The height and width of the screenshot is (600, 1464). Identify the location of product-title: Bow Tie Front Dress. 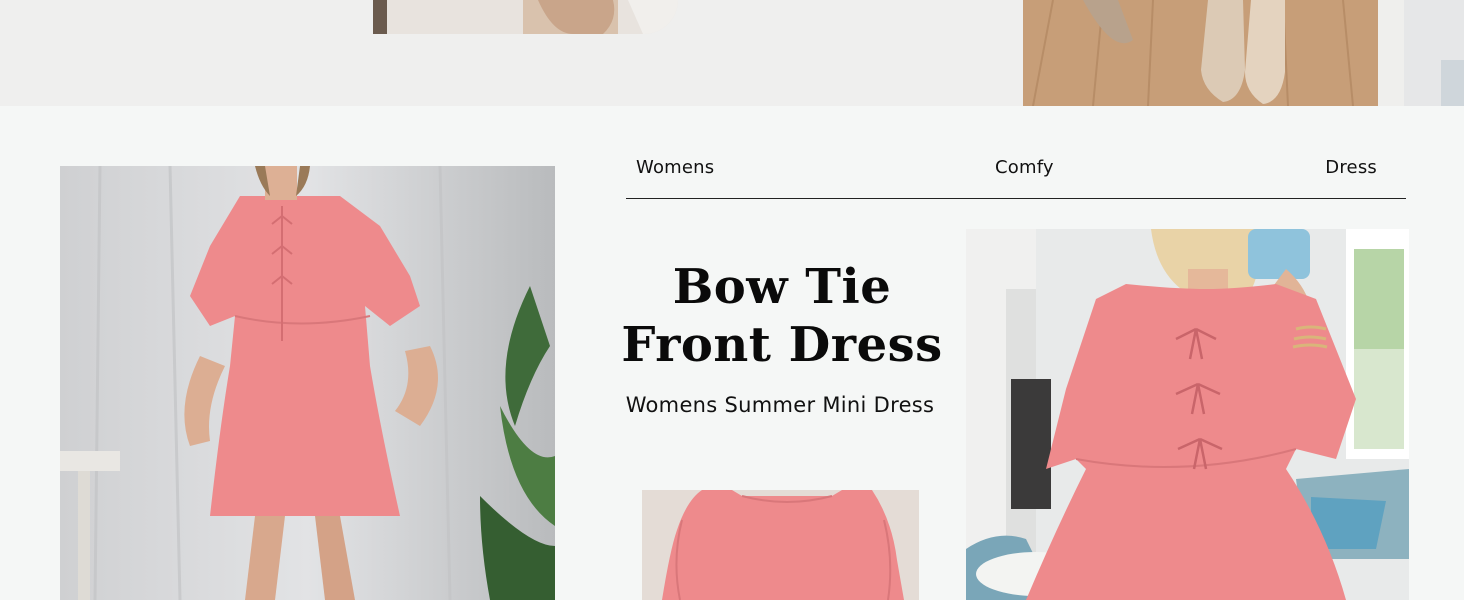
(782, 316).